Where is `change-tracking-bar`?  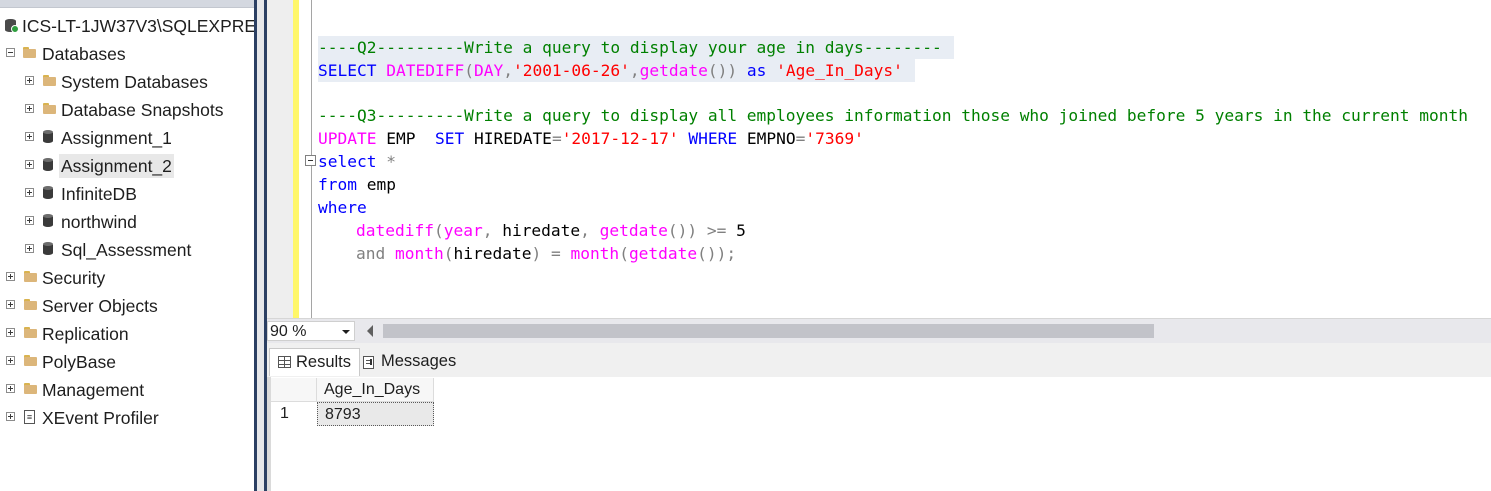
change-tracking-bar is located at coordinates (296, 159).